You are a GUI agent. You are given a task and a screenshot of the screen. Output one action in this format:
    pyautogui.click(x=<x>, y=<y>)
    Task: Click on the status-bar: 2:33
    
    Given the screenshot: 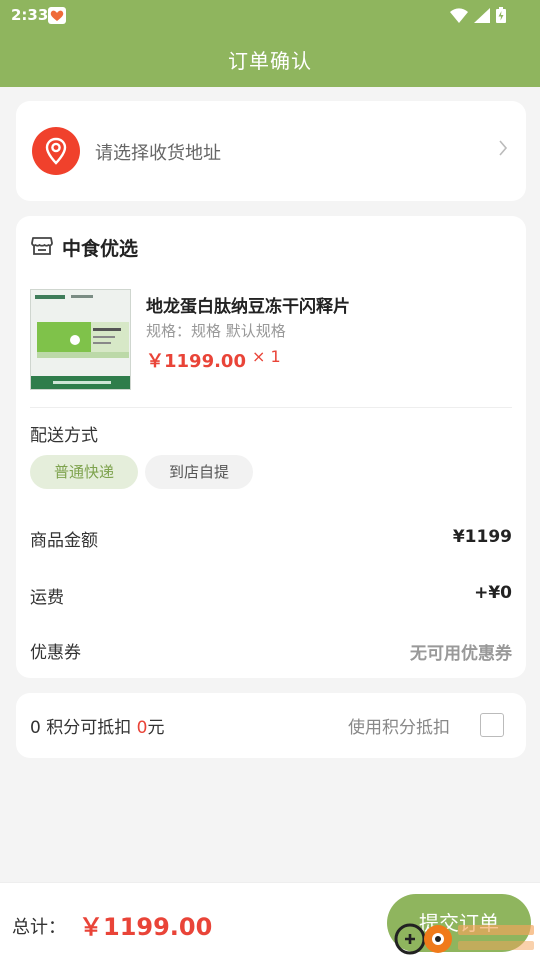 What is the action you would take?
    pyautogui.click(x=270, y=15)
    